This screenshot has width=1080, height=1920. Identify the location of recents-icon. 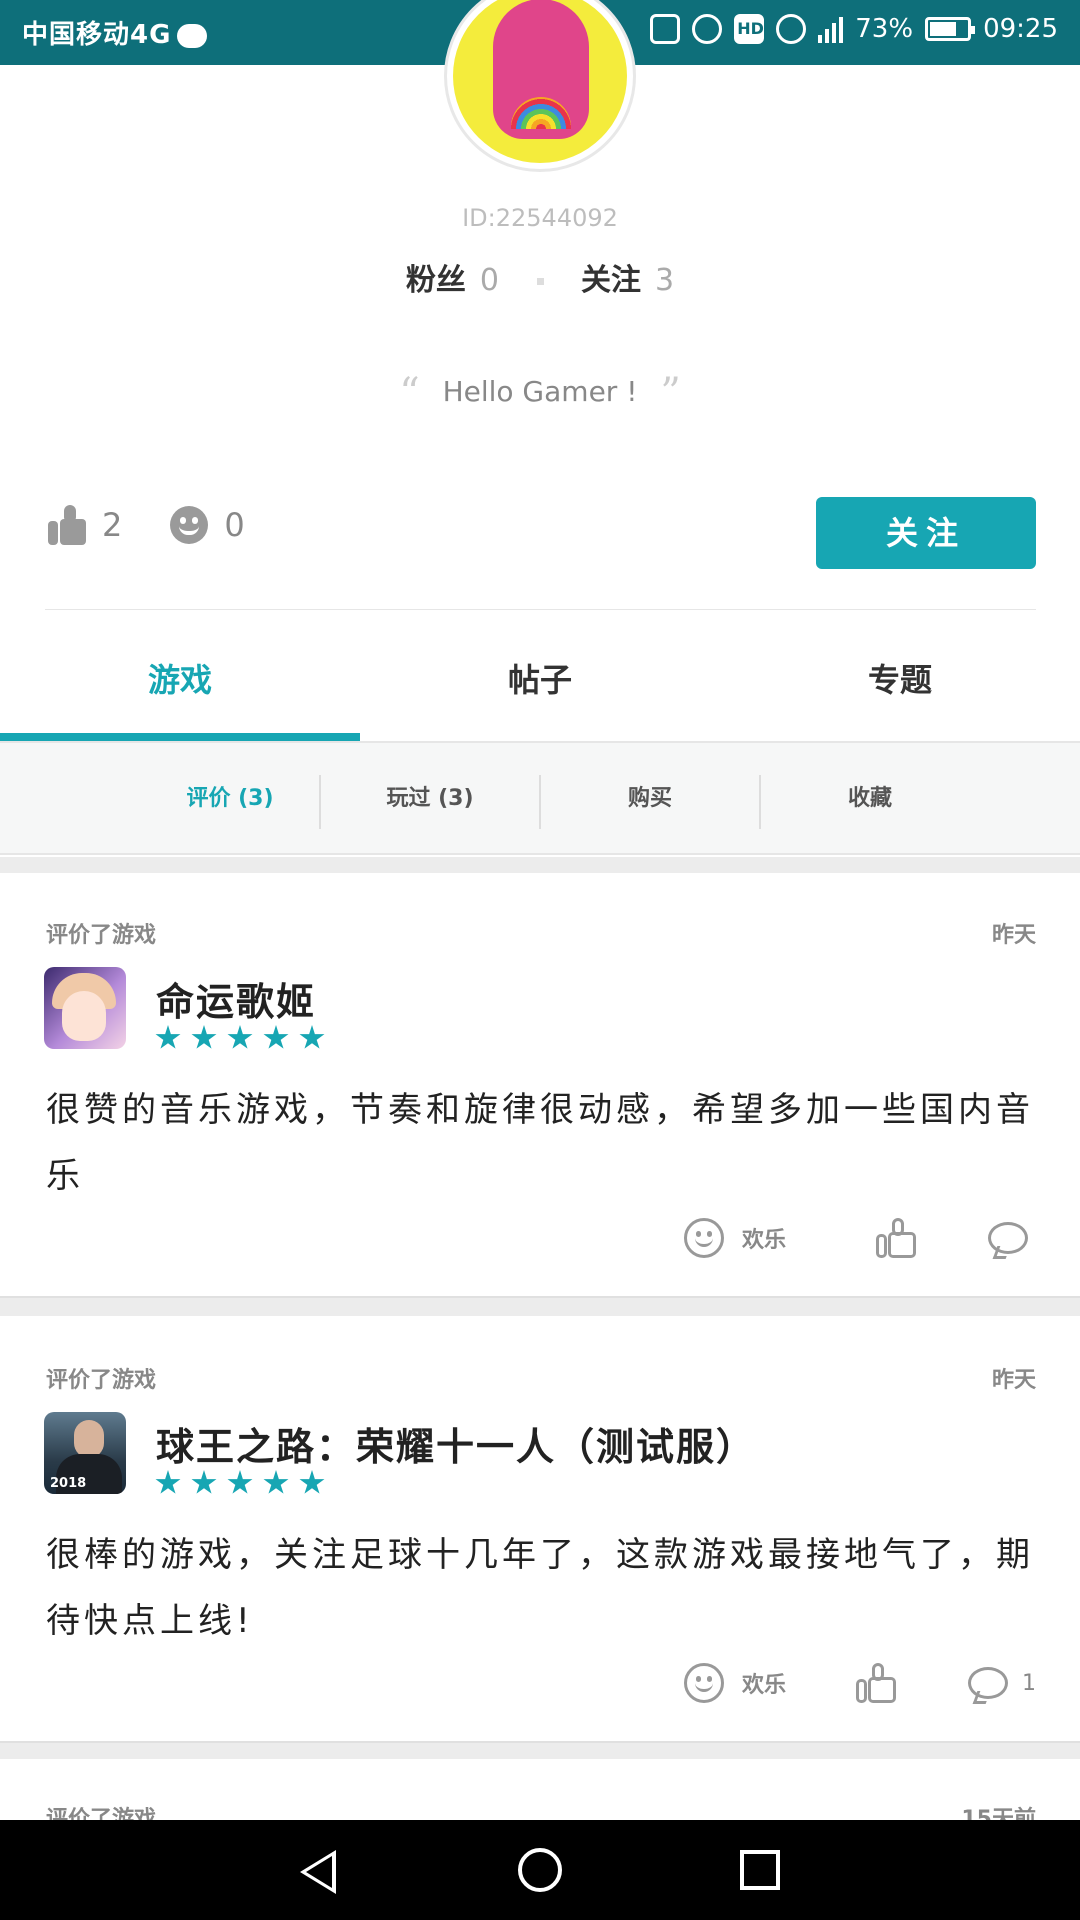
(760, 1870).